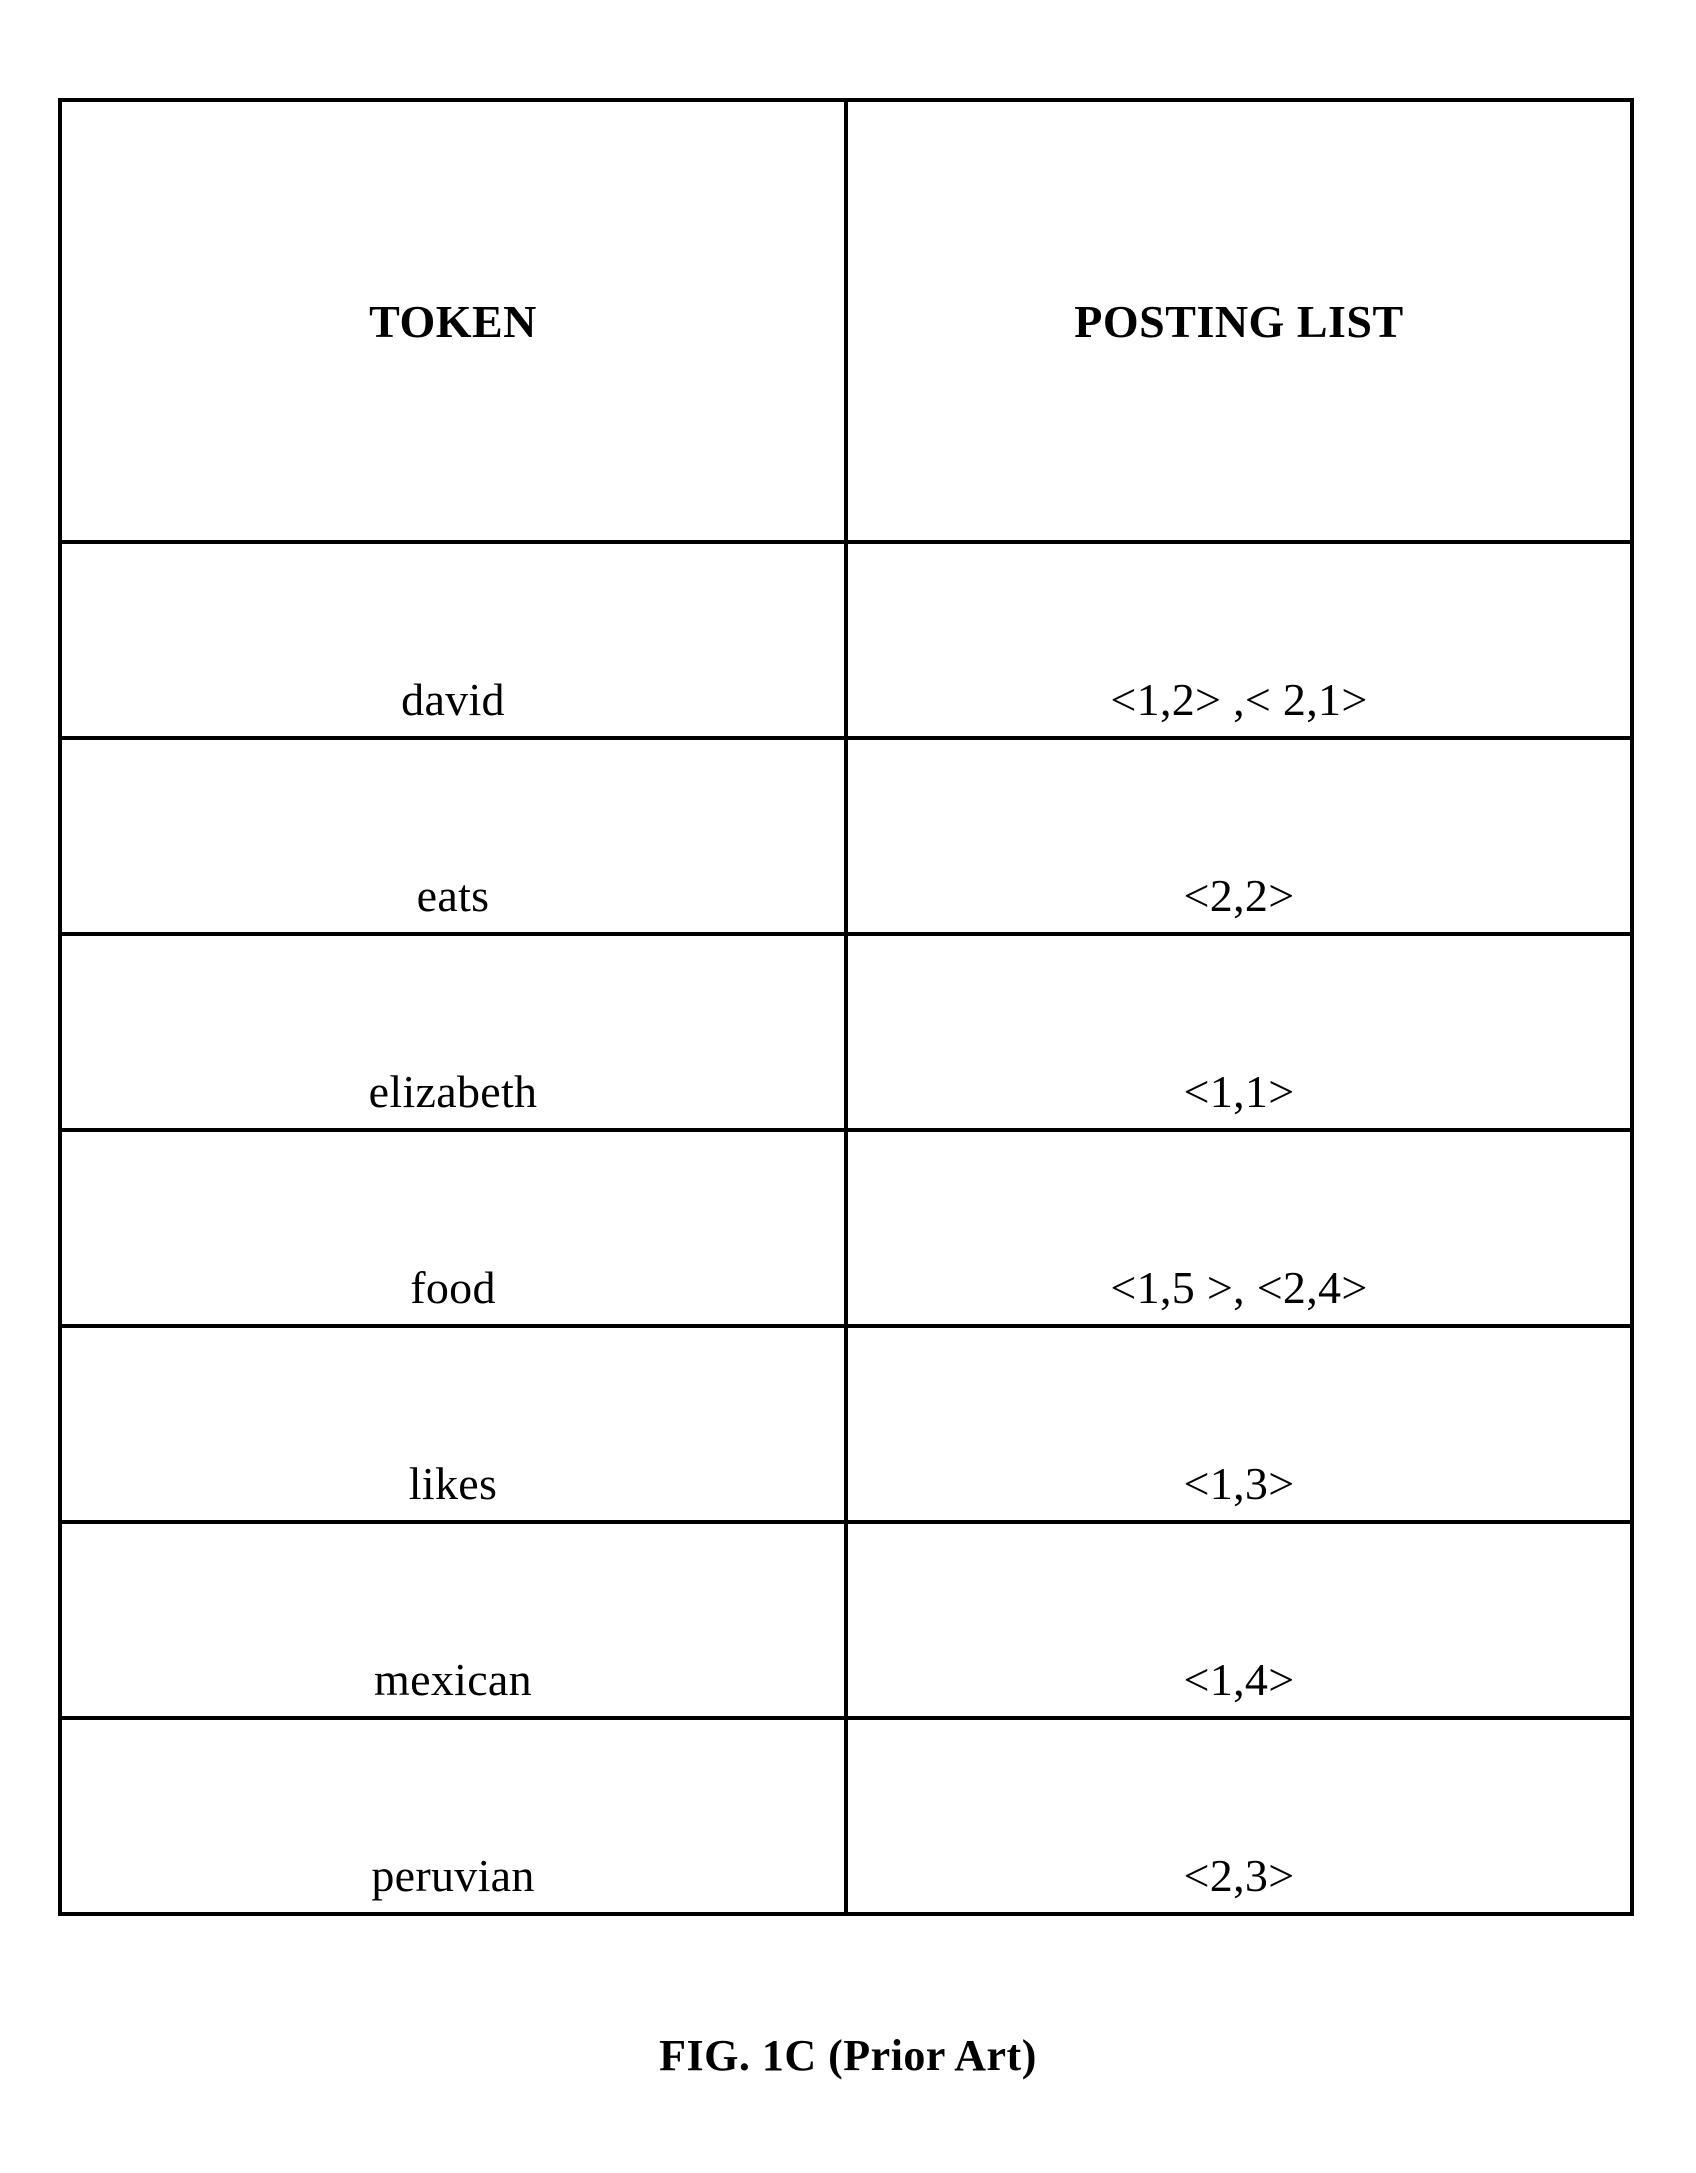  I want to click on column-header-posting-list: POSTING LIST, so click(1239, 321).